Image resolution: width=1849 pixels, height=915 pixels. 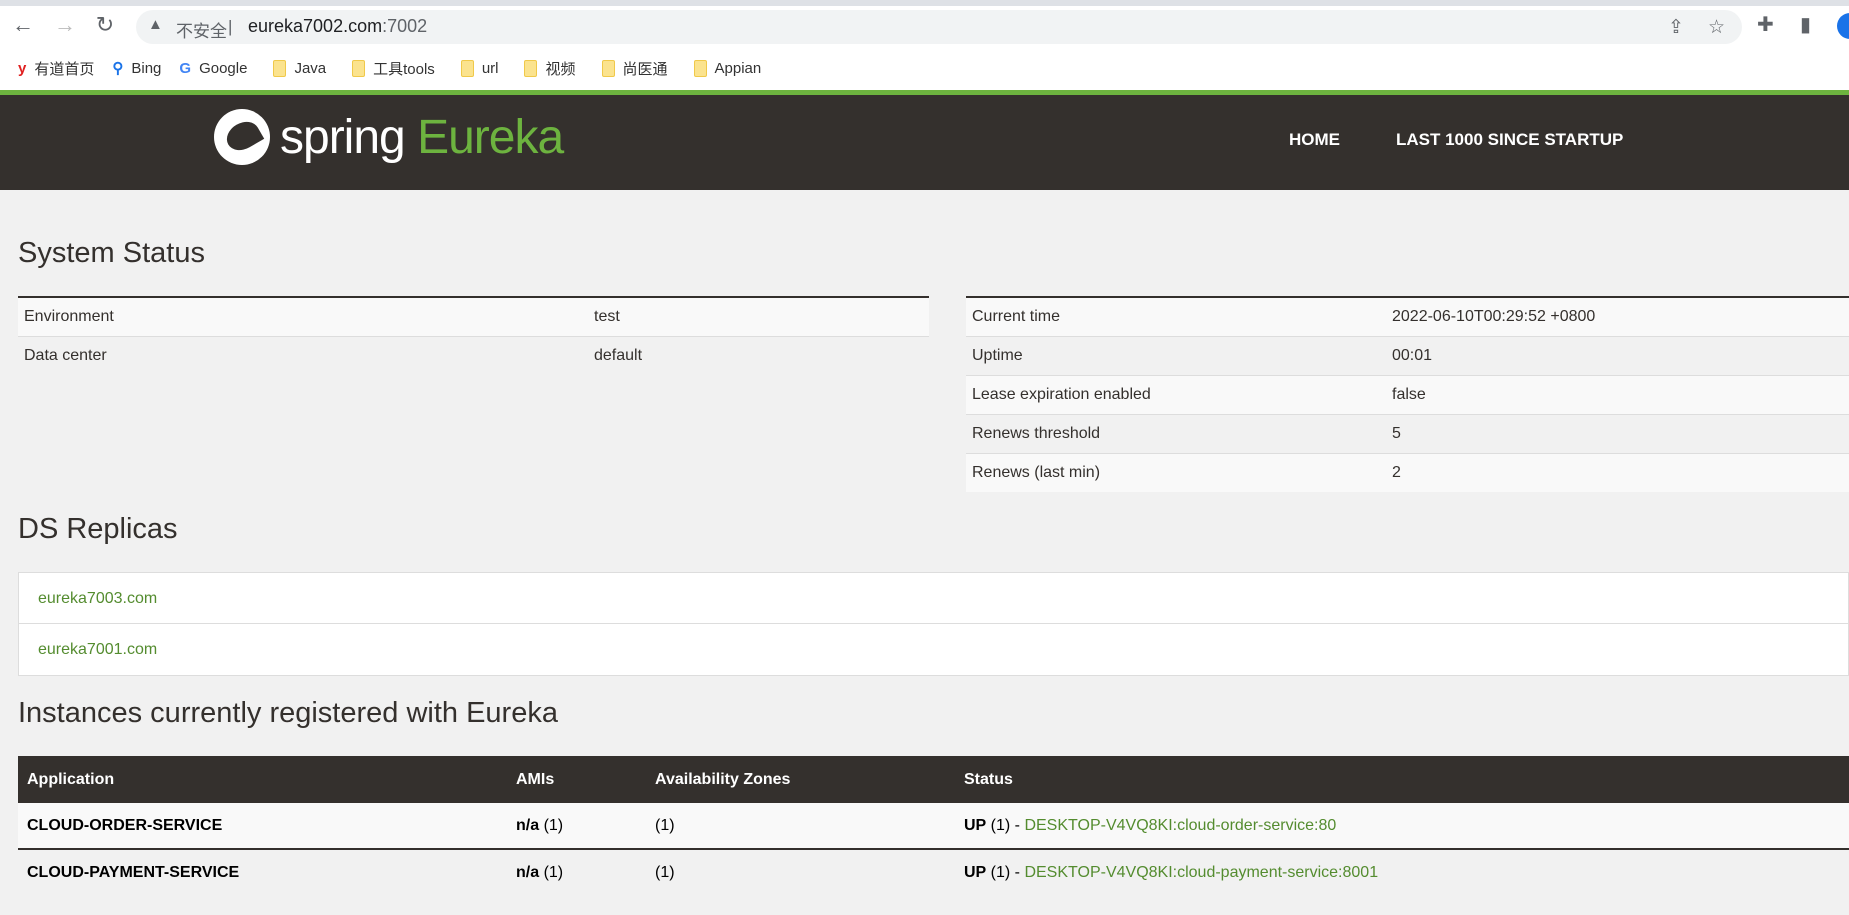 What do you see at coordinates (1676, 27) in the screenshot?
I see `share-icon: ⇪` at bounding box center [1676, 27].